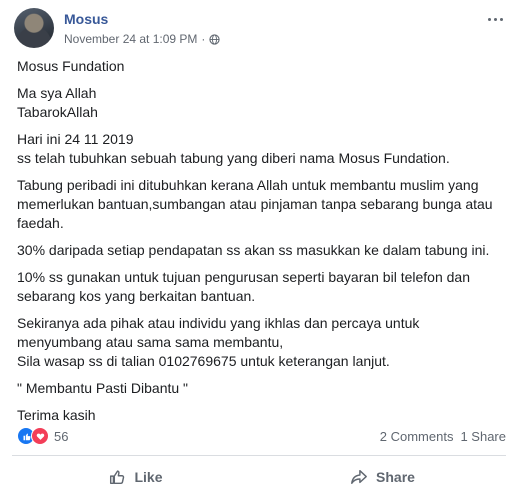  I want to click on action-bar: Like Share, so click(259, 477).